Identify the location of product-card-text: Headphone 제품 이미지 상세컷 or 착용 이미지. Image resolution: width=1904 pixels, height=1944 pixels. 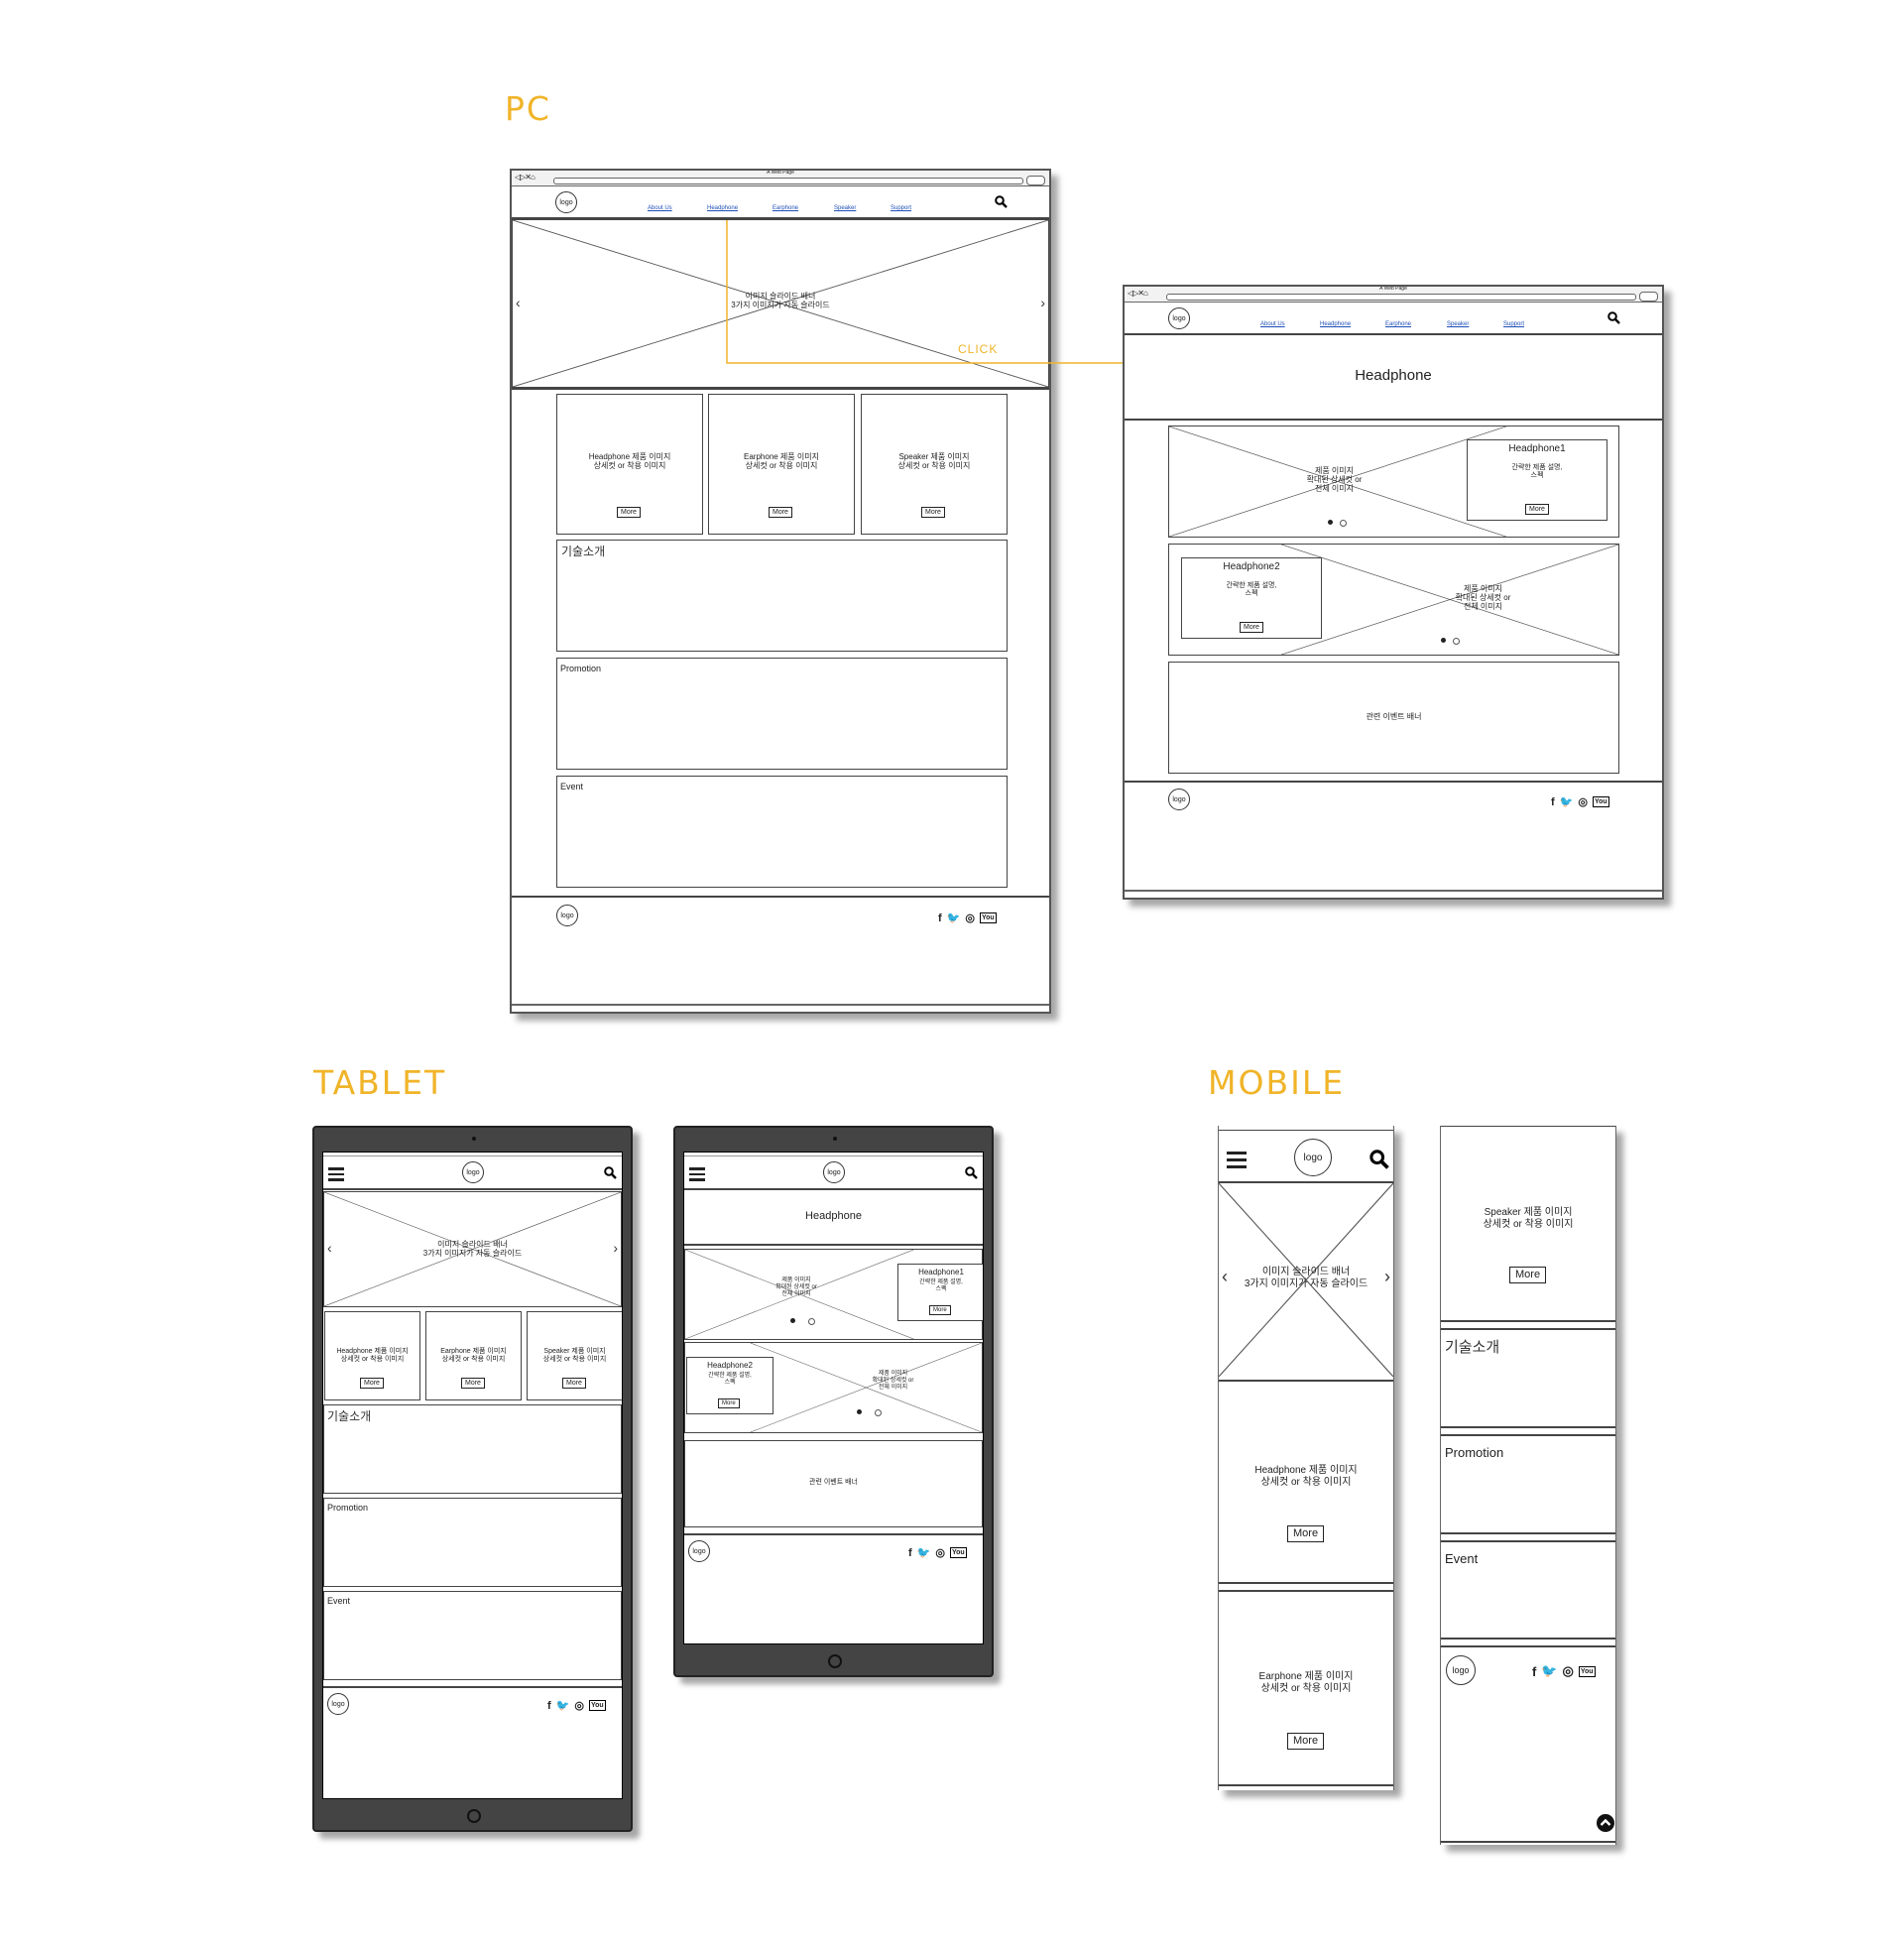
(372, 1356).